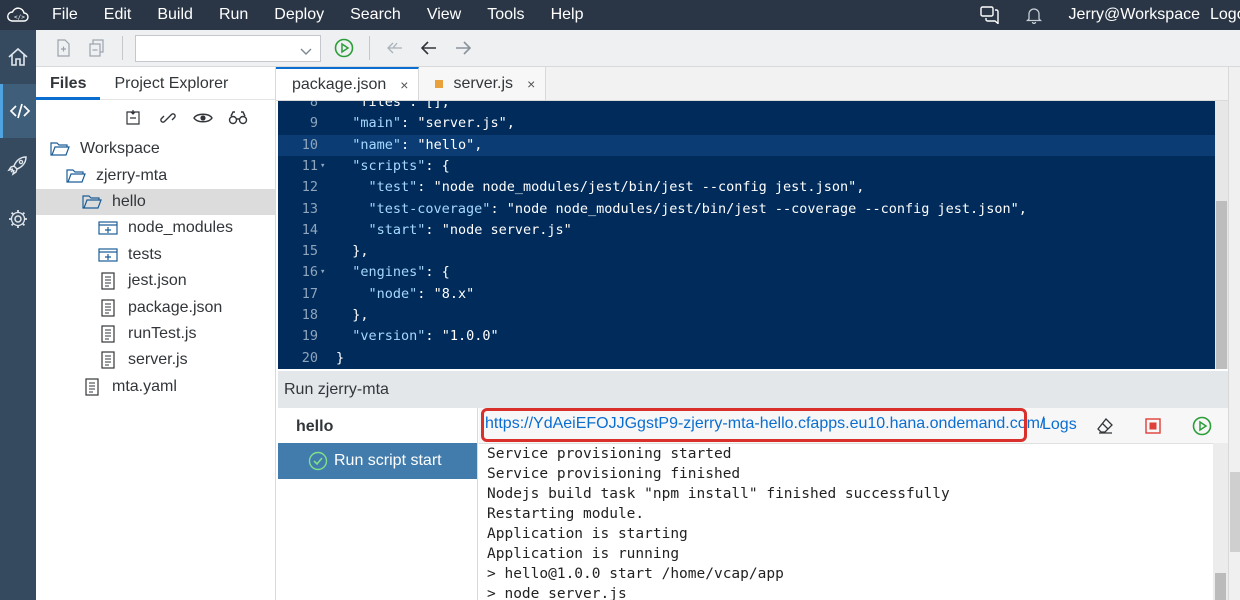  Describe the element at coordinates (155, 334) in the screenshot. I see `tree-item-runtest-js: runTest.js` at that location.